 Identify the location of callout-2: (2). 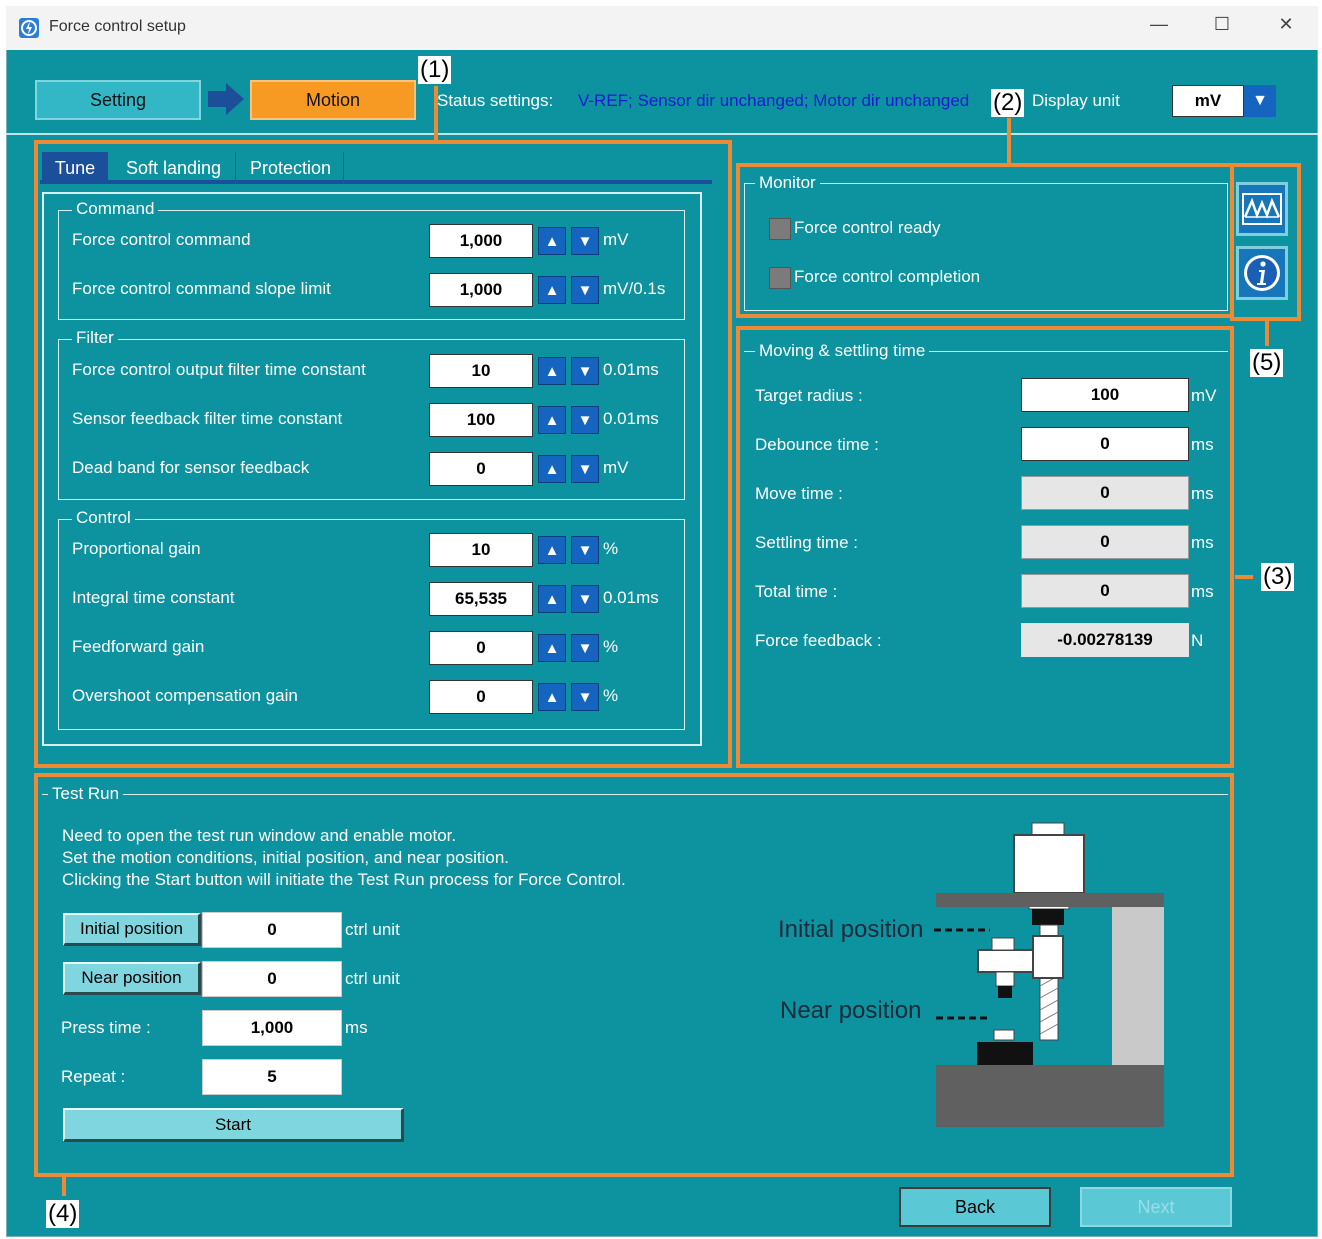
(1008, 103).